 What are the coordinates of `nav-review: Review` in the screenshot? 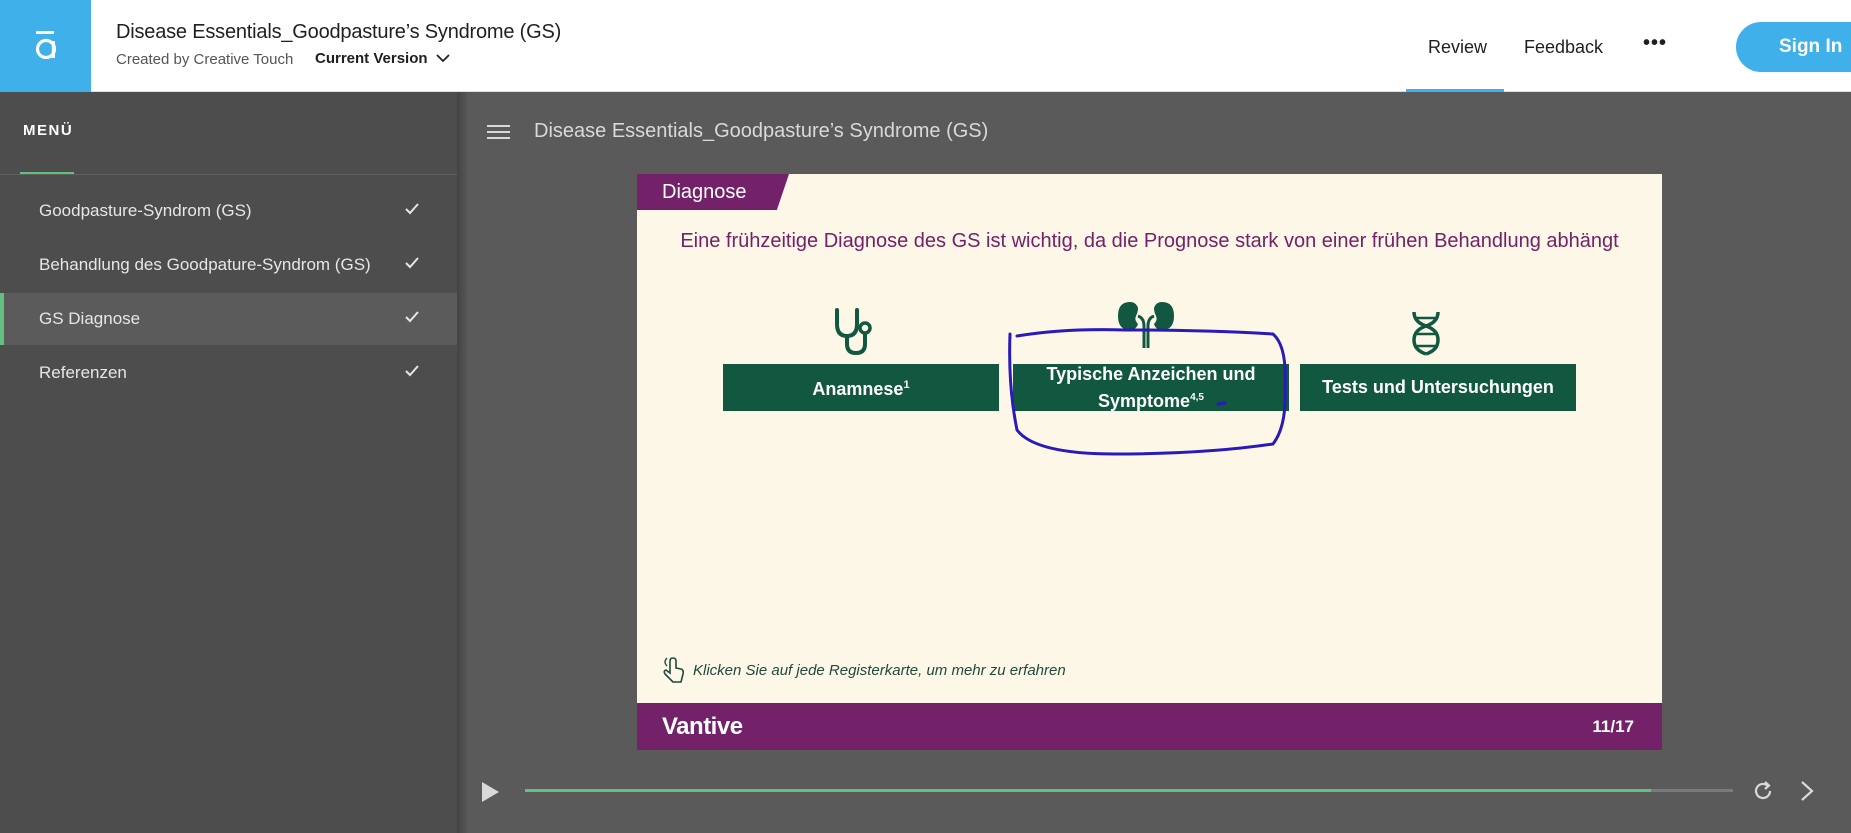 It's located at (1457, 47).